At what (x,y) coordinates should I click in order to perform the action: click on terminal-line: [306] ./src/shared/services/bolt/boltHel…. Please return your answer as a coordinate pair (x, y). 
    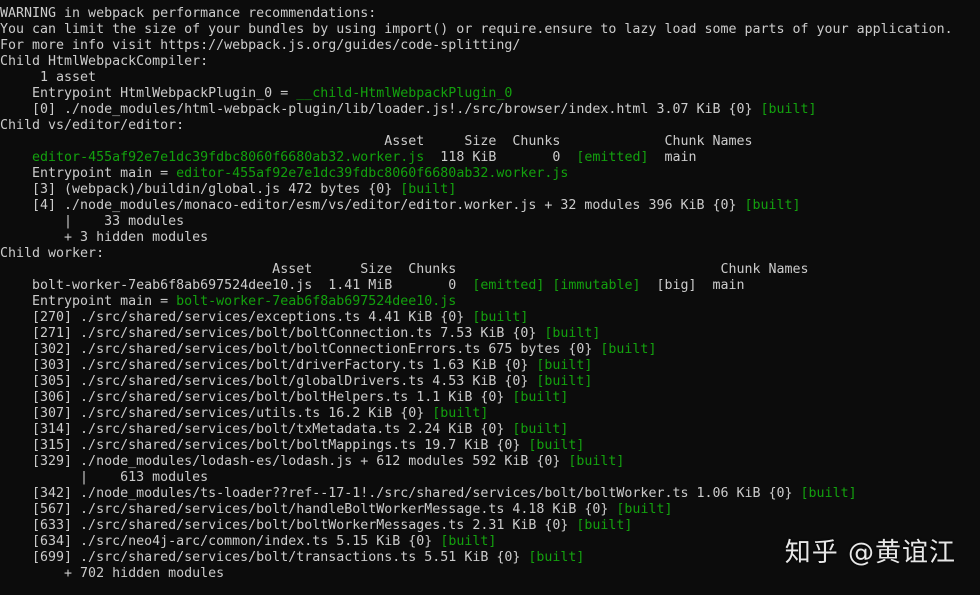
    Looking at the image, I should click on (490, 398).